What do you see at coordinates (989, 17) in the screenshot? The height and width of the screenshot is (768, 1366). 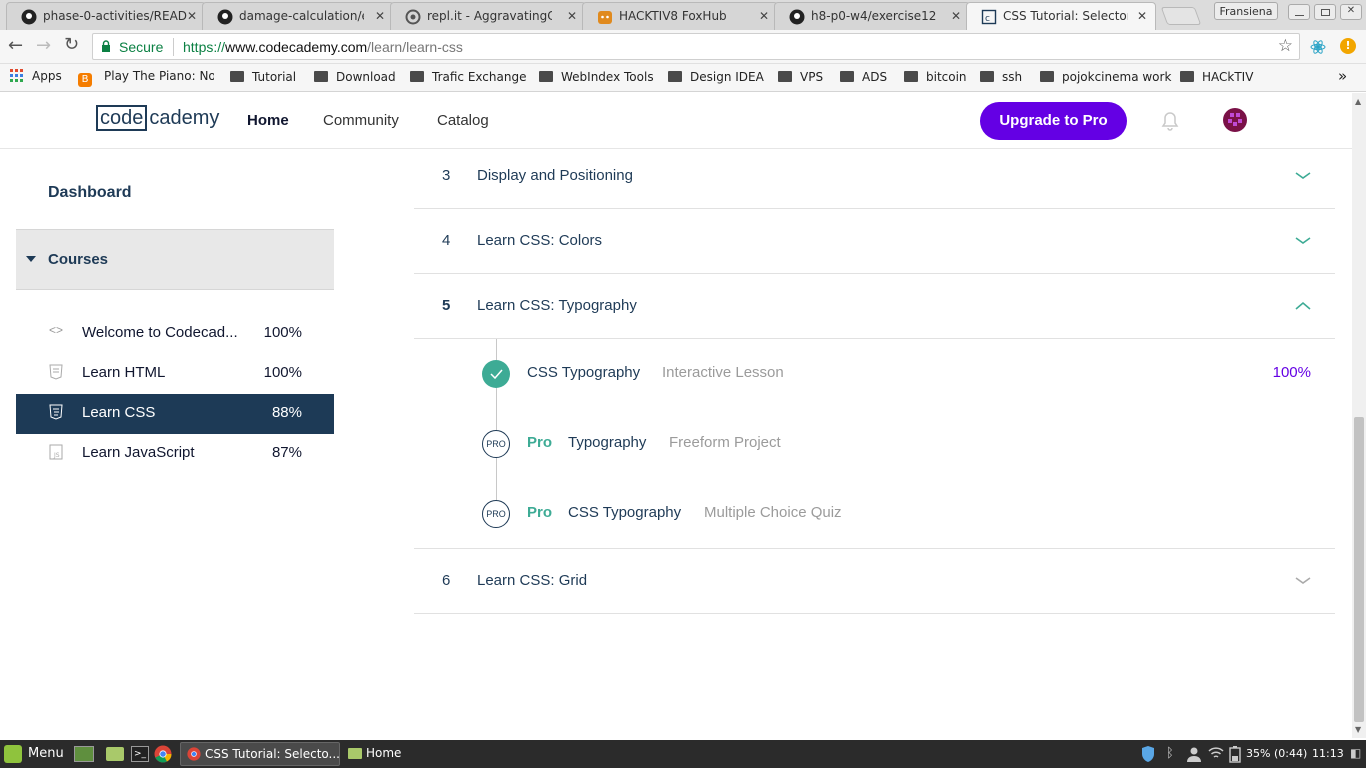 I see `codecademy-icon: c` at bounding box center [989, 17].